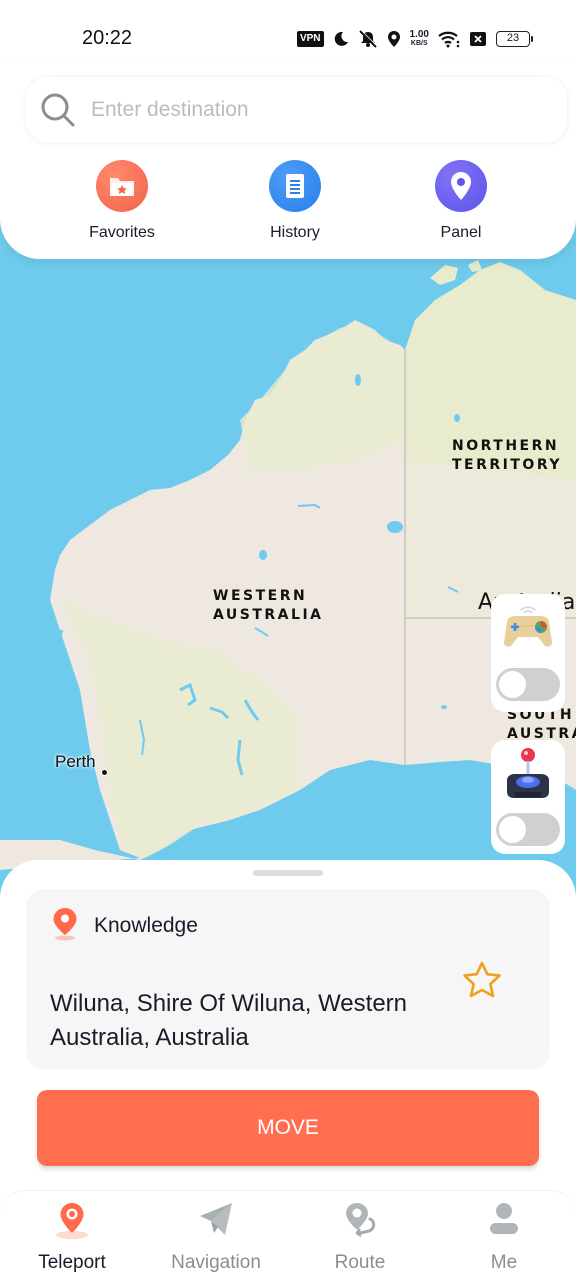  I want to click on map-label-northern-territory: NORTHERN TERRITORY, so click(507, 456).